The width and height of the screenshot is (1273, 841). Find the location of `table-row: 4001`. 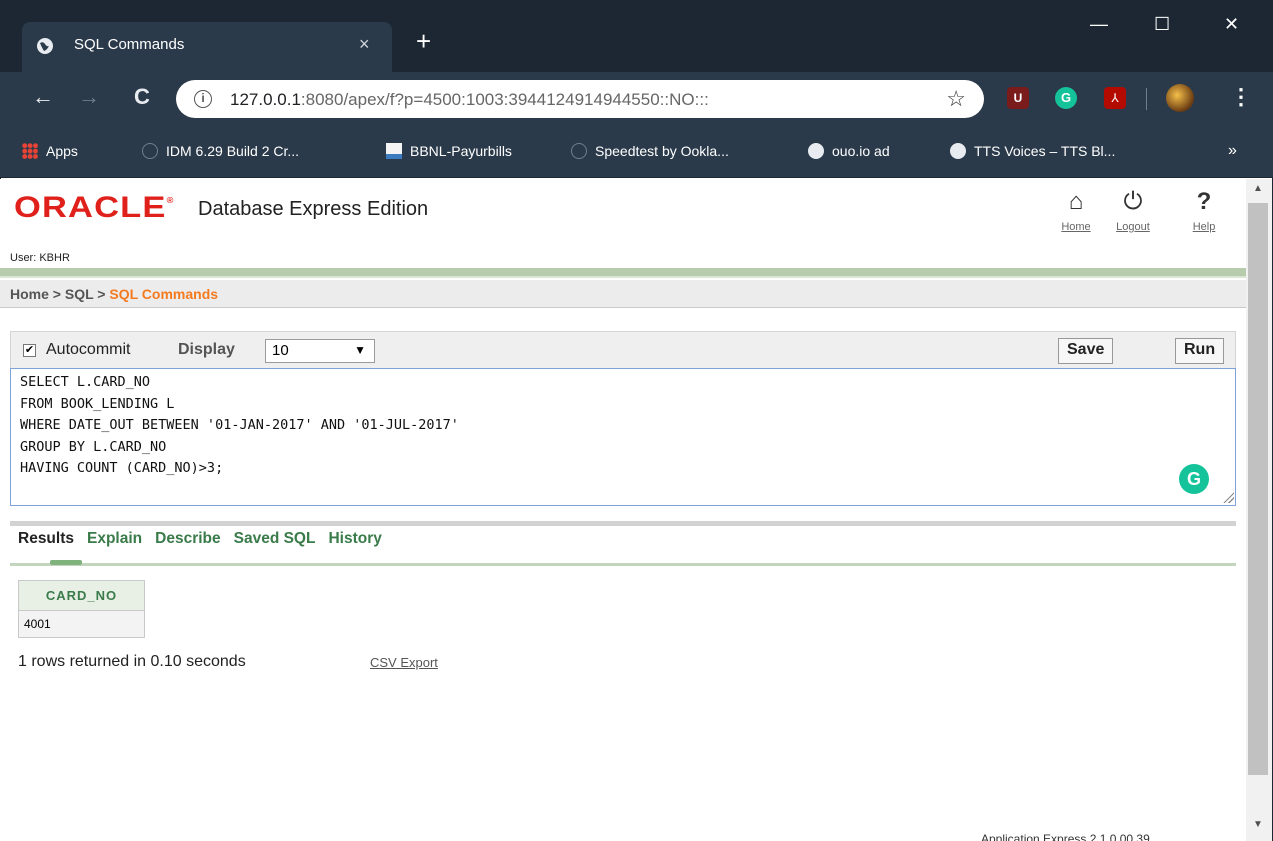

table-row: 4001 is located at coordinates (81, 624).